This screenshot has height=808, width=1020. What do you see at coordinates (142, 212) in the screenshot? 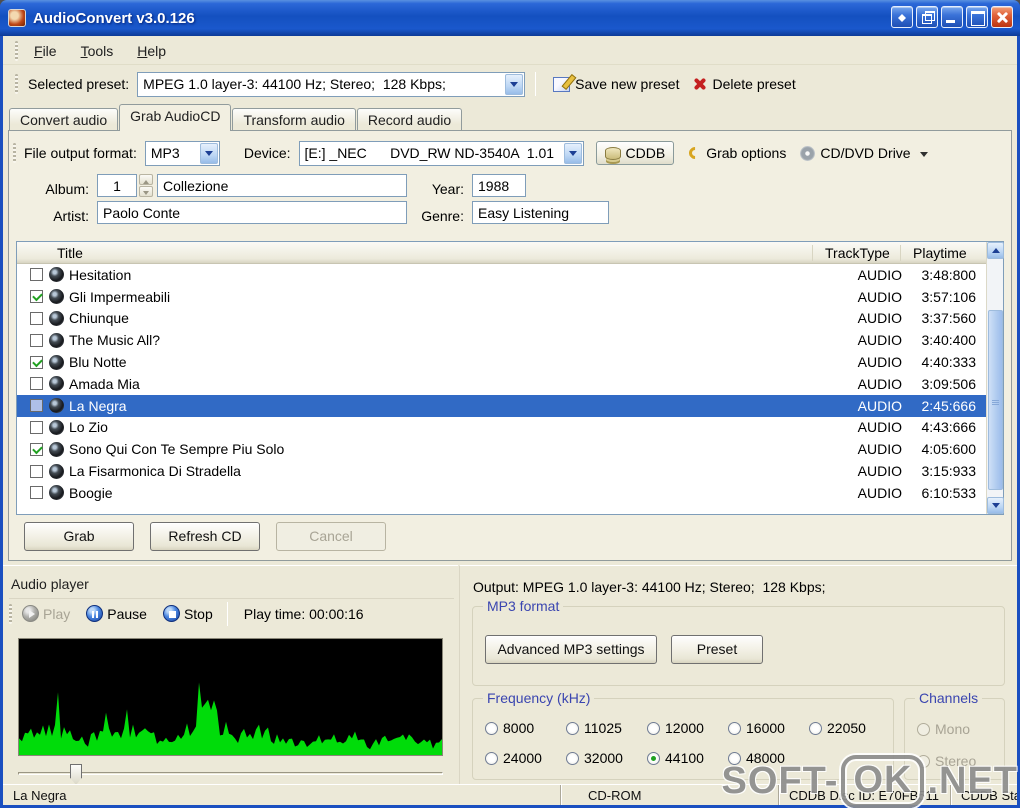
I see `artist-value: Paolo Conte` at bounding box center [142, 212].